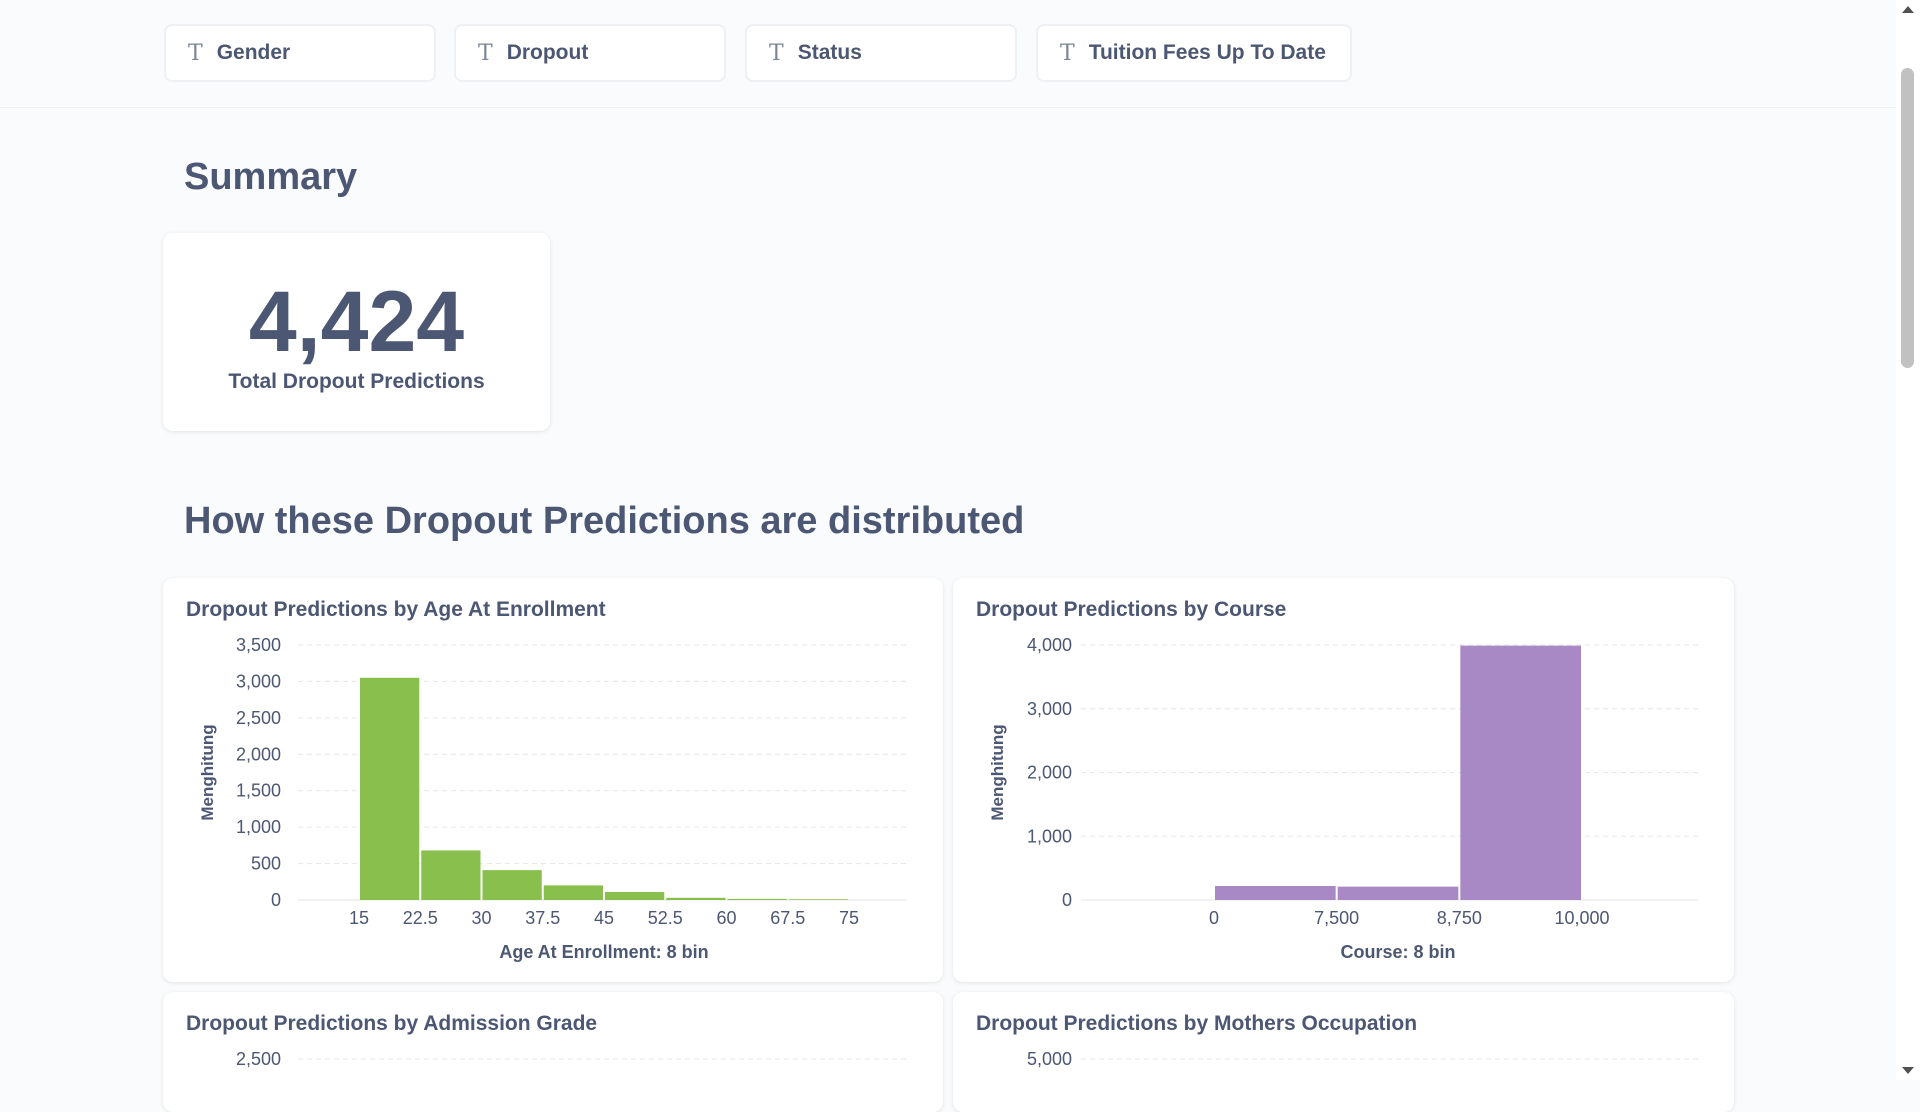 The width and height of the screenshot is (1920, 1112). I want to click on kpi-card: 4,424 Total Dropout Predictions, so click(356, 332).